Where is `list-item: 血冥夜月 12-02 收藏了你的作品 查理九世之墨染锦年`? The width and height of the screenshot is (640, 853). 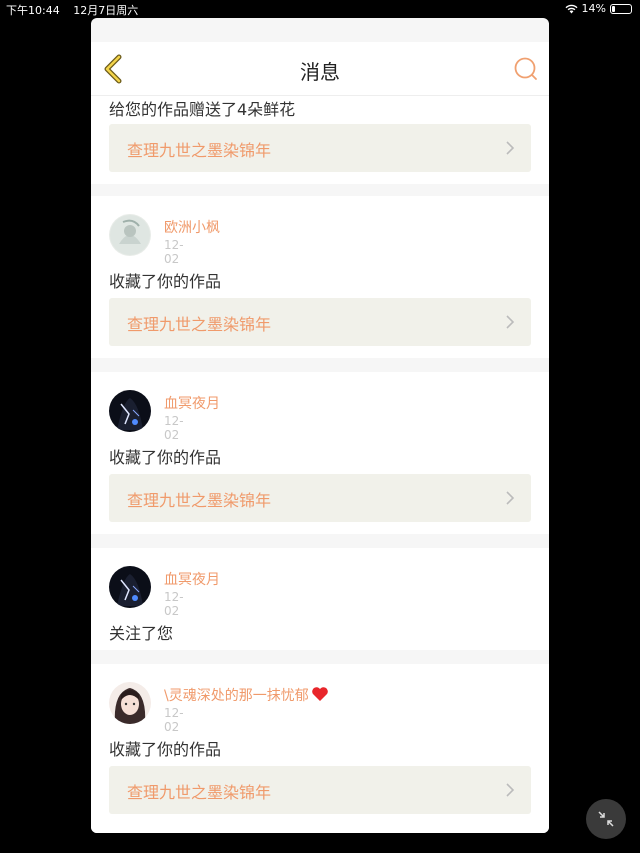 list-item: 血冥夜月 12-02 收藏了你的作品 查理九世之墨染锦年 is located at coordinates (320, 453).